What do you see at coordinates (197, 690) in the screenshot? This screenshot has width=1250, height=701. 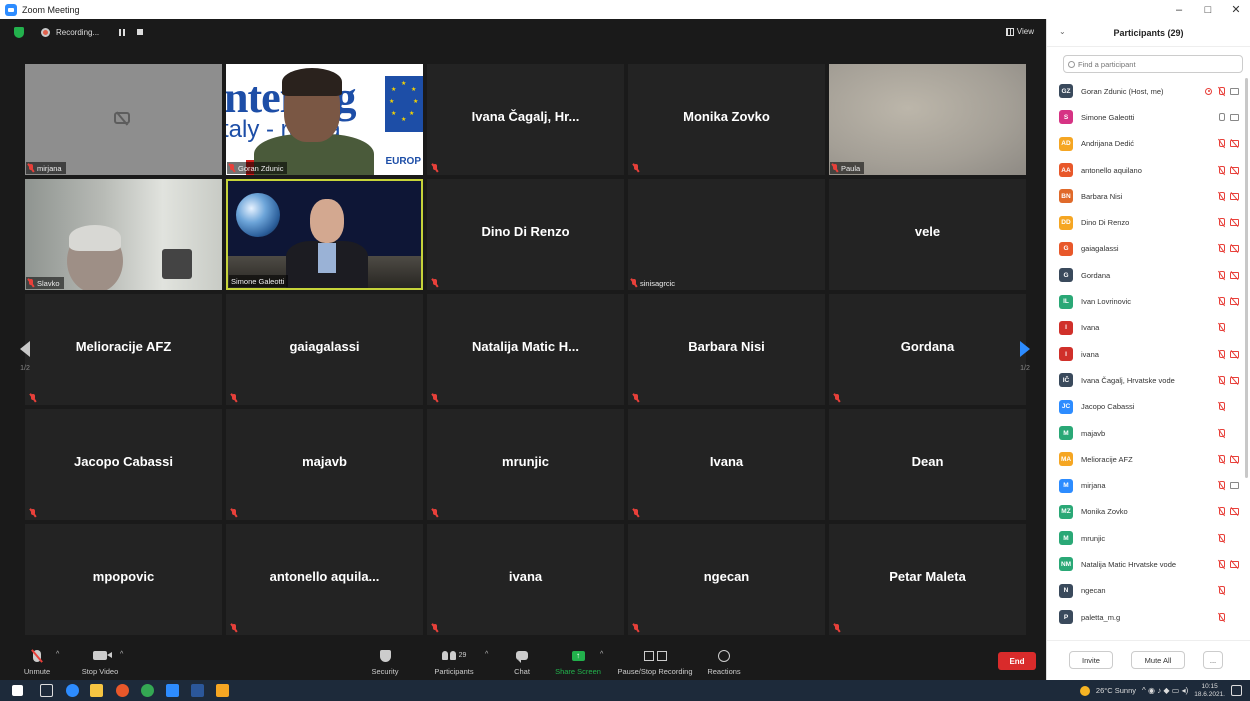 I see `word-icon` at bounding box center [197, 690].